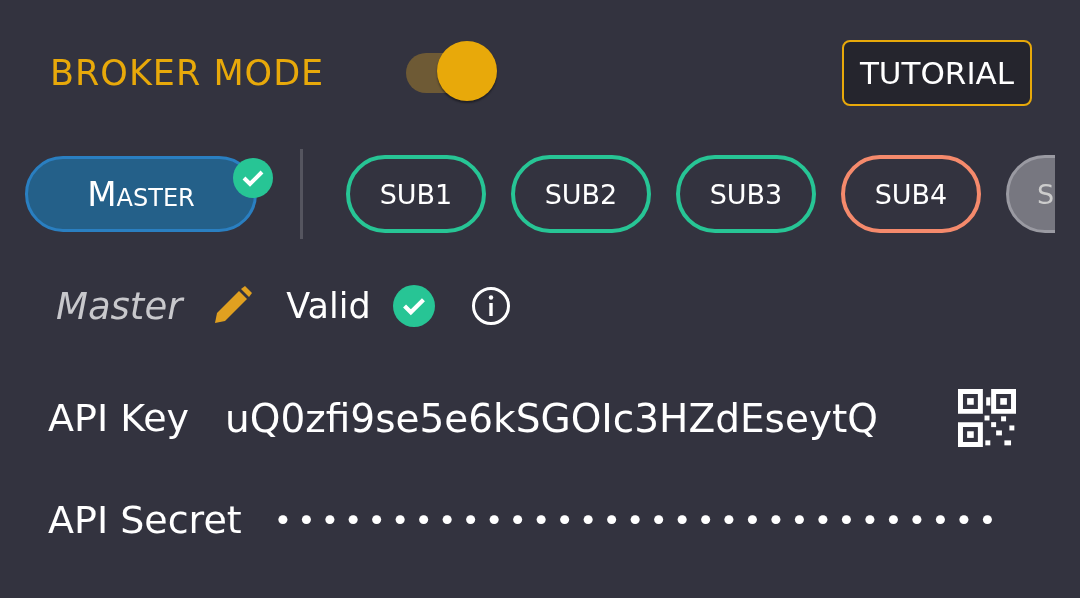  What do you see at coordinates (328, 306) in the screenshot?
I see `status-label: Valid` at bounding box center [328, 306].